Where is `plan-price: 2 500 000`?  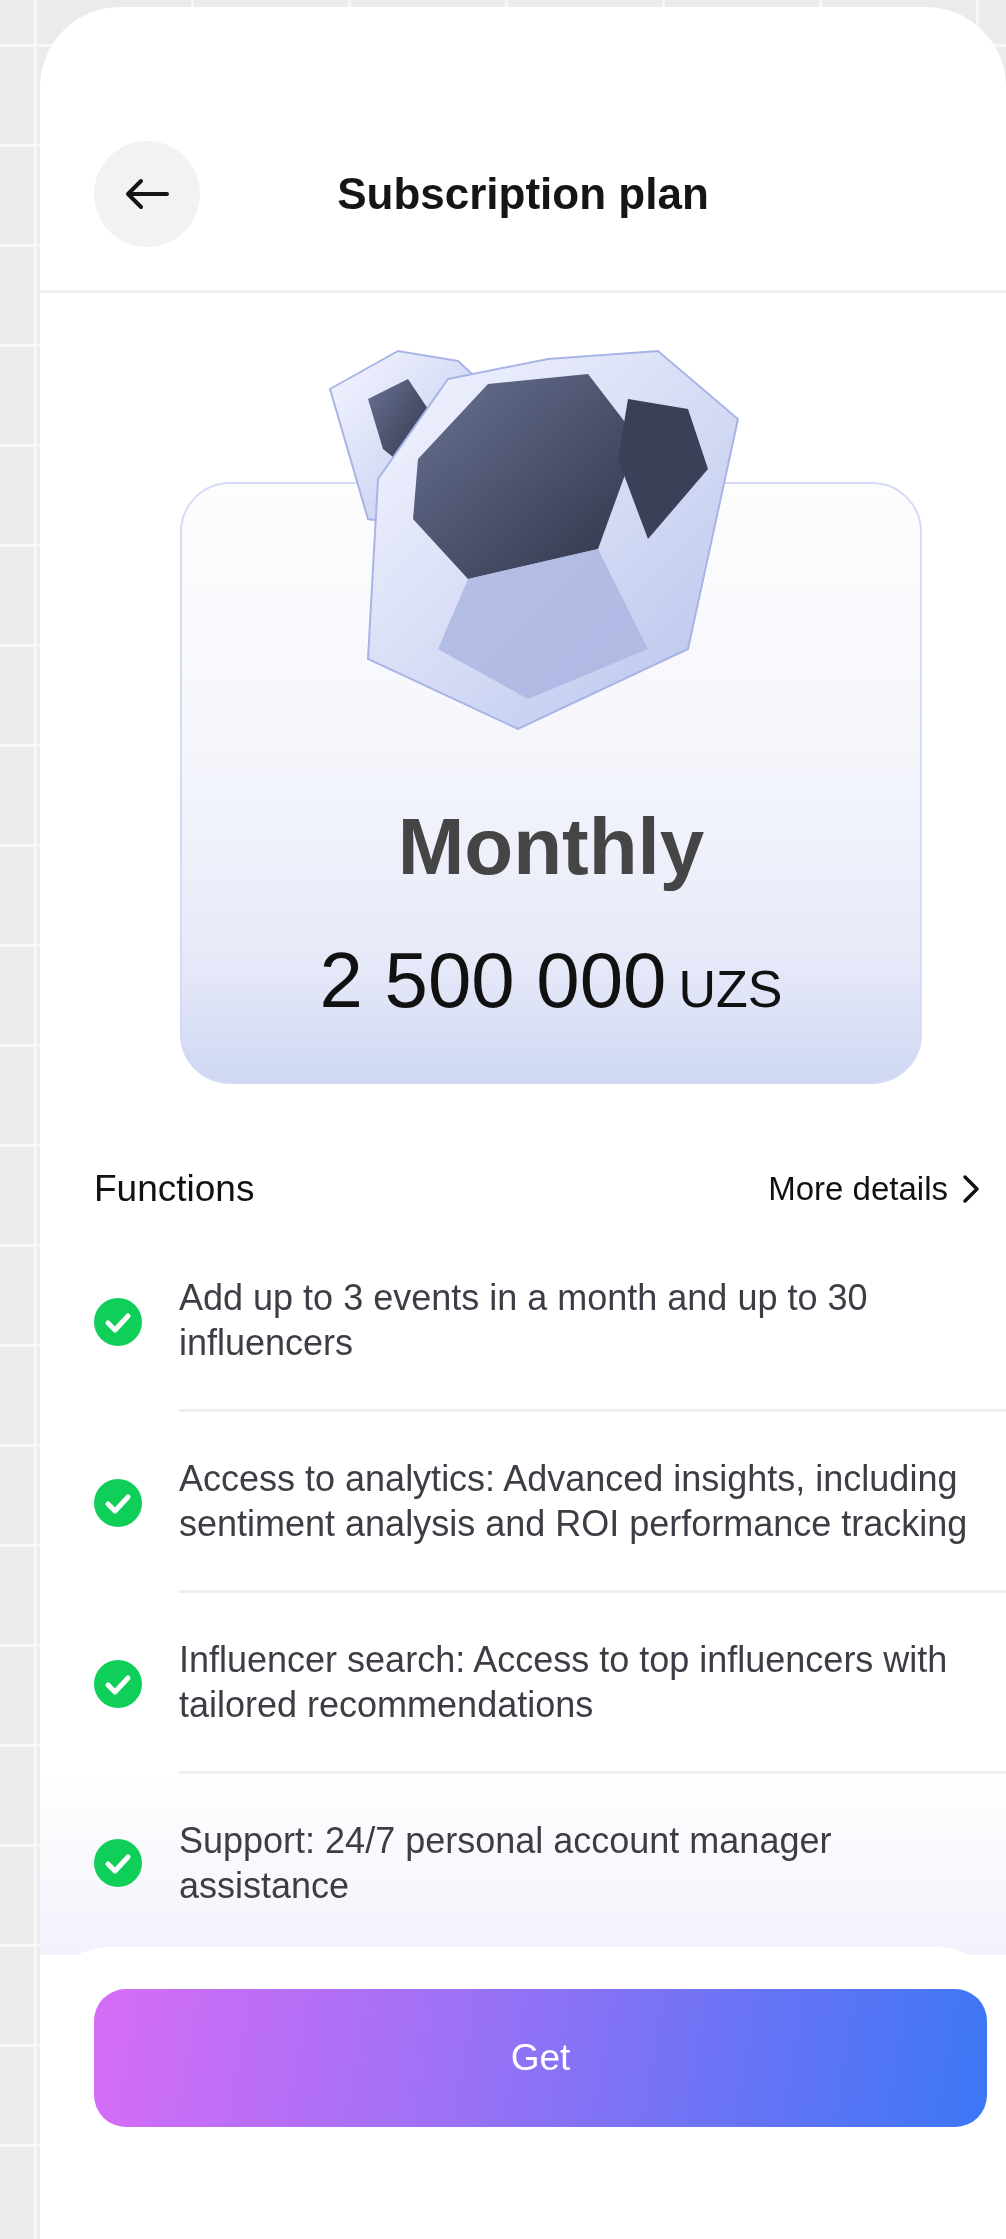 plan-price: 2 500 000 is located at coordinates (493, 980).